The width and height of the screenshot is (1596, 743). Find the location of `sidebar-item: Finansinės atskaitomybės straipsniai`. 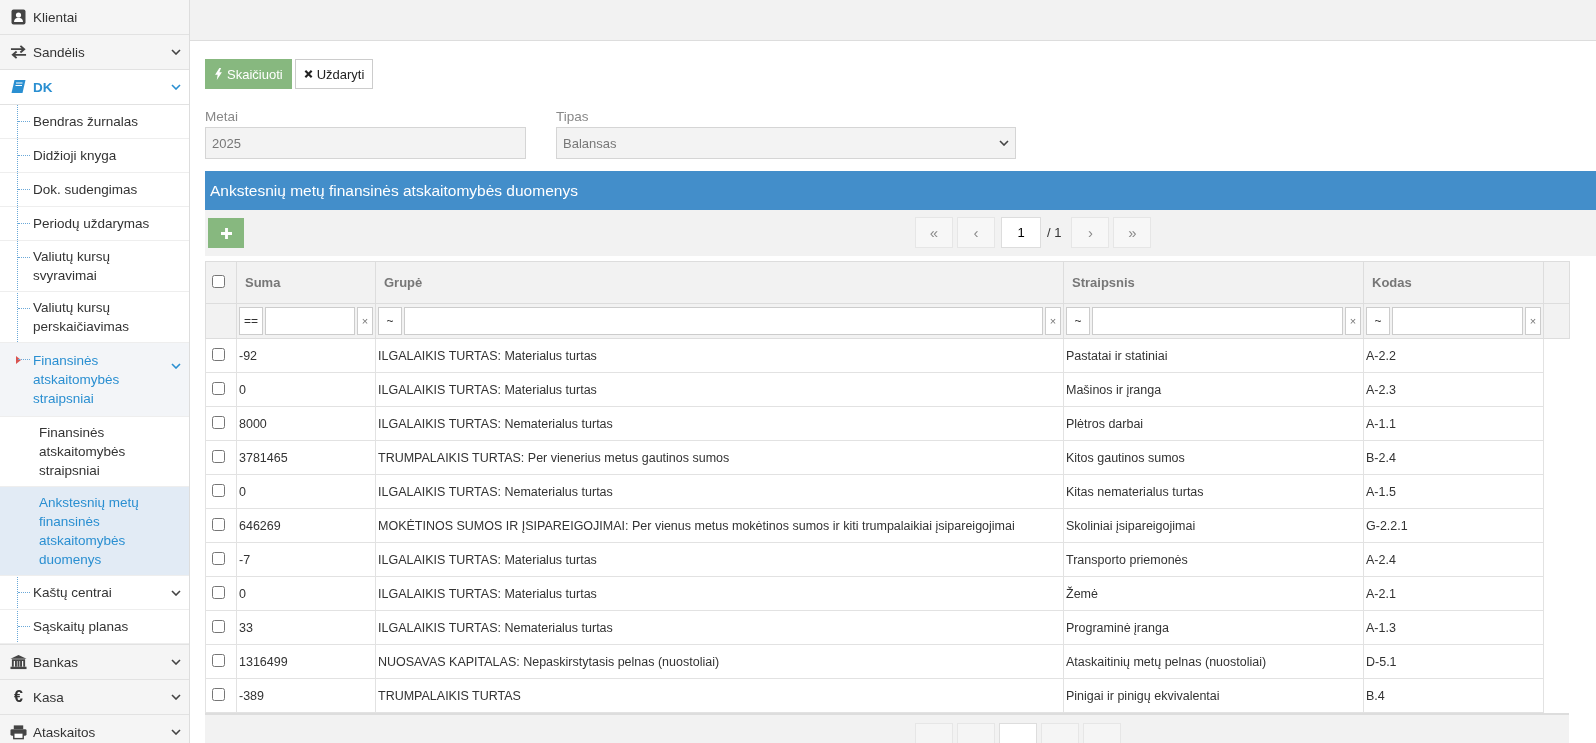

sidebar-item: Finansinės atskaitomybės straipsniai is located at coordinates (94, 452).